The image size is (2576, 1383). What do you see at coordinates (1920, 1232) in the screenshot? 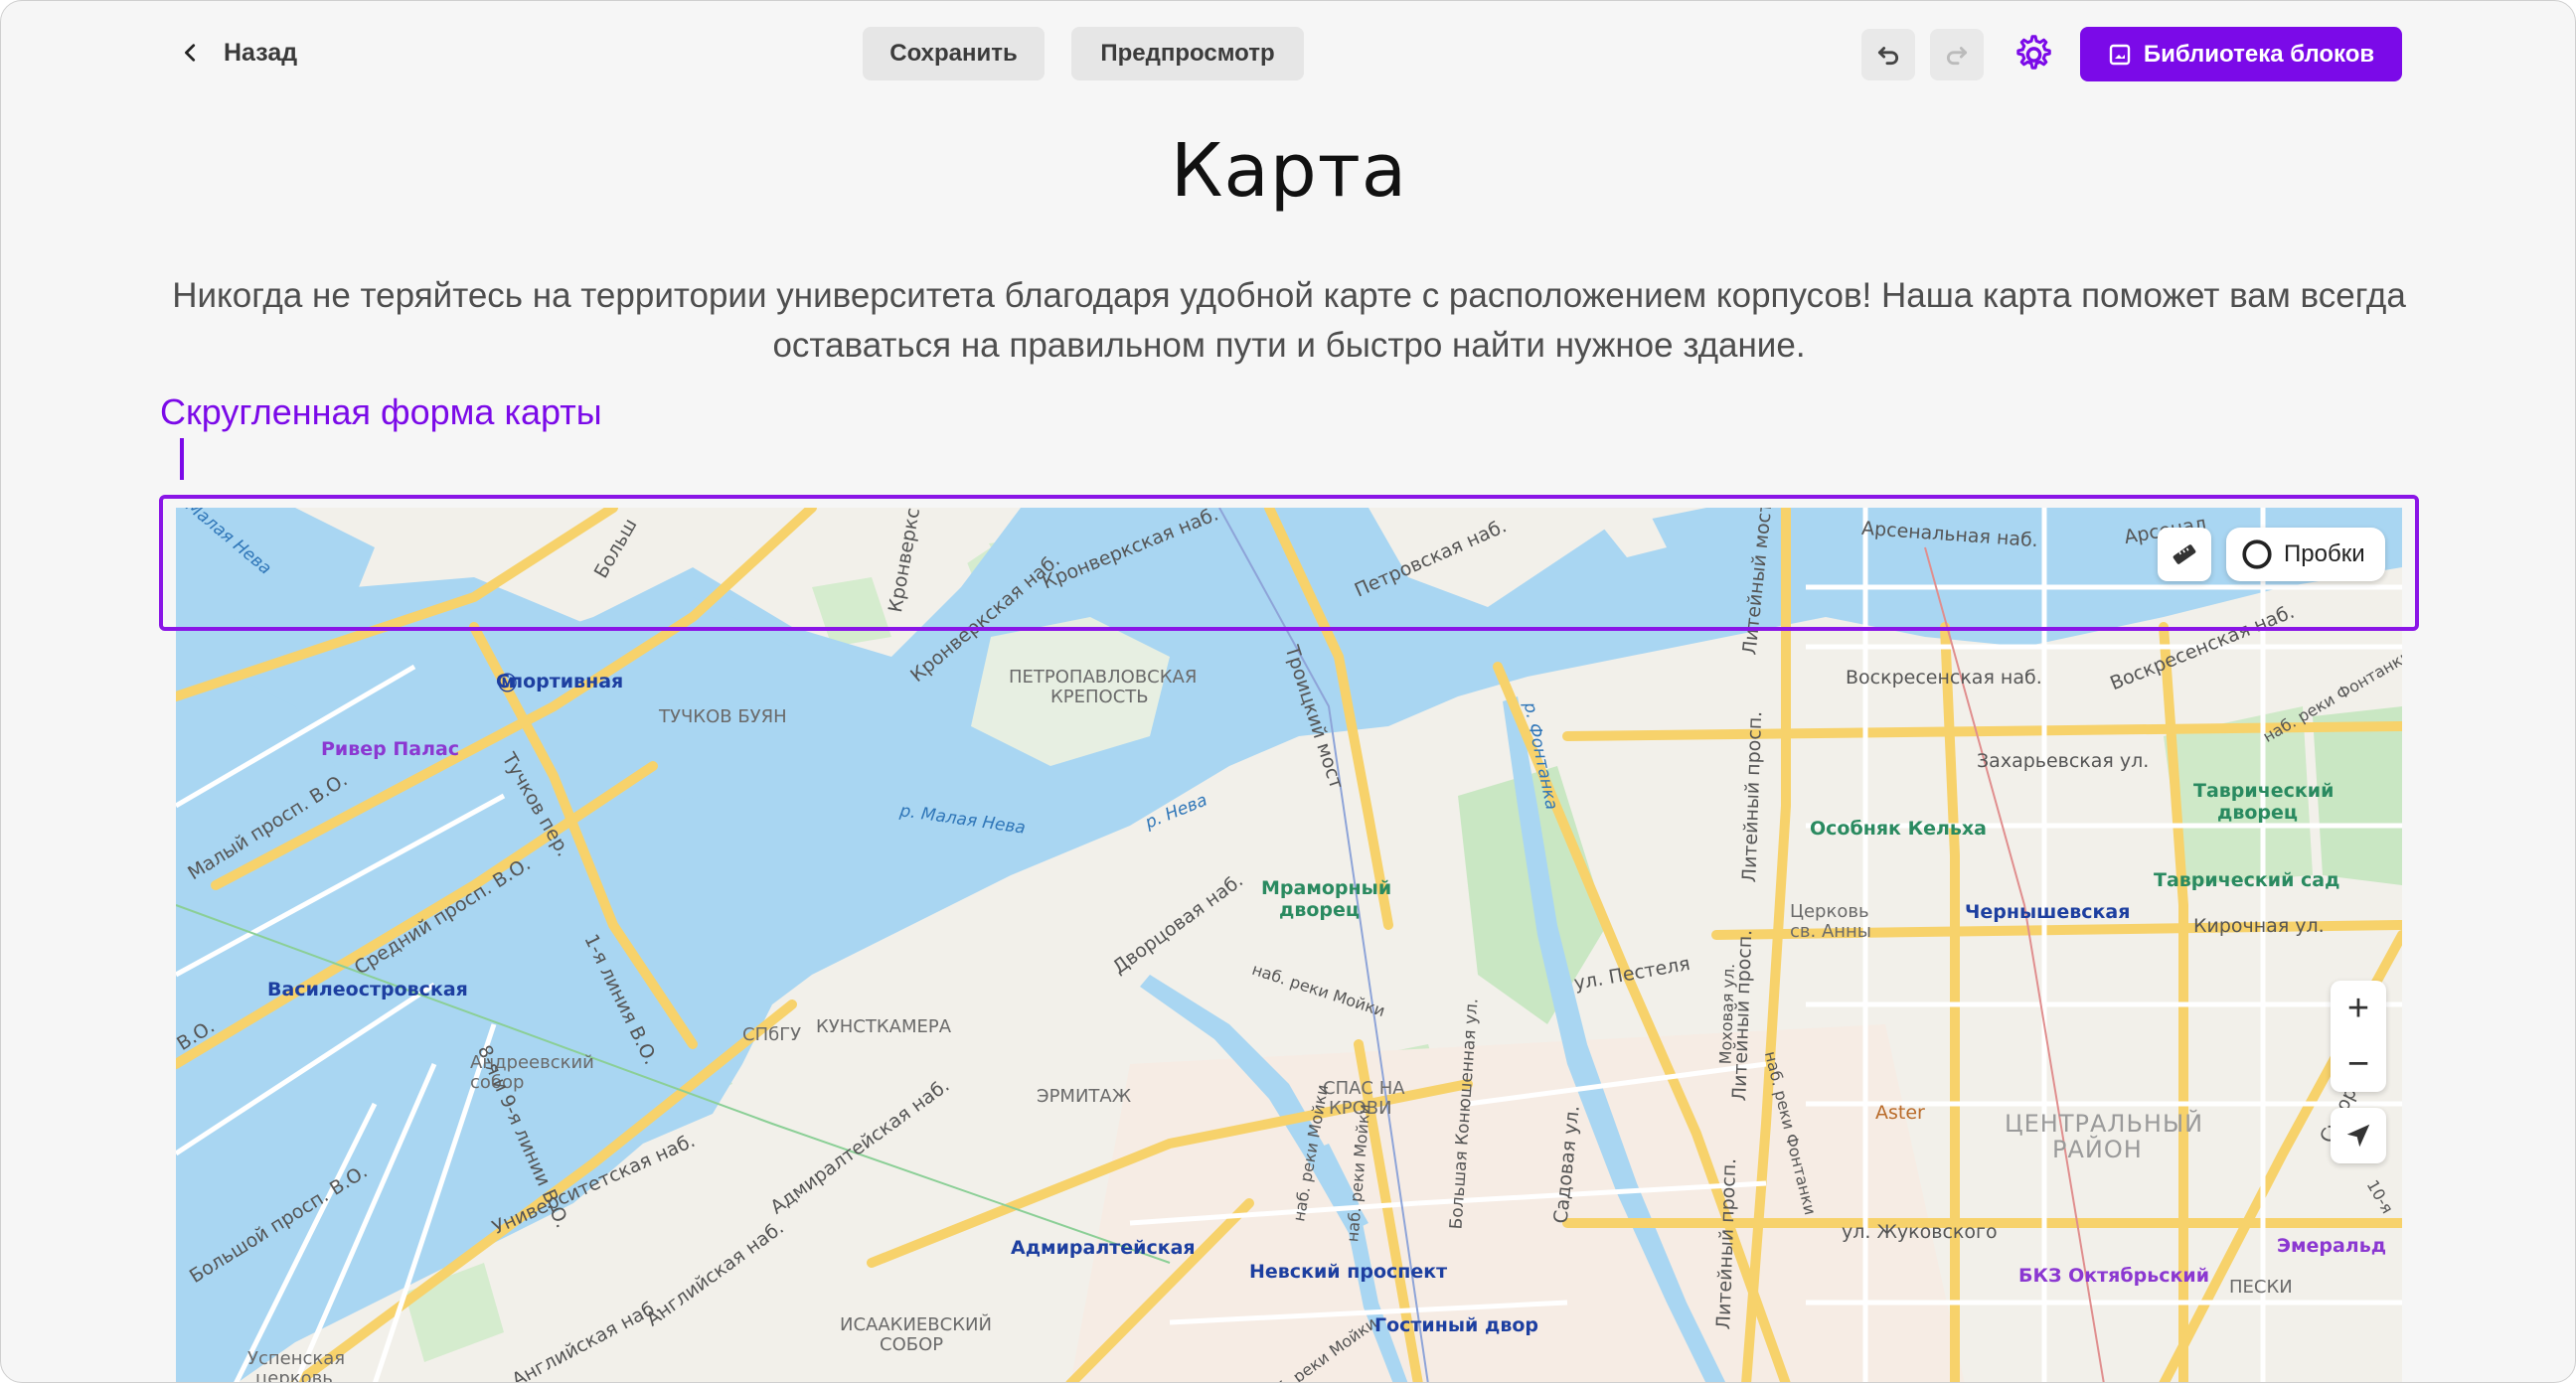
I see `map-label: ул. Жуковского` at bounding box center [1920, 1232].